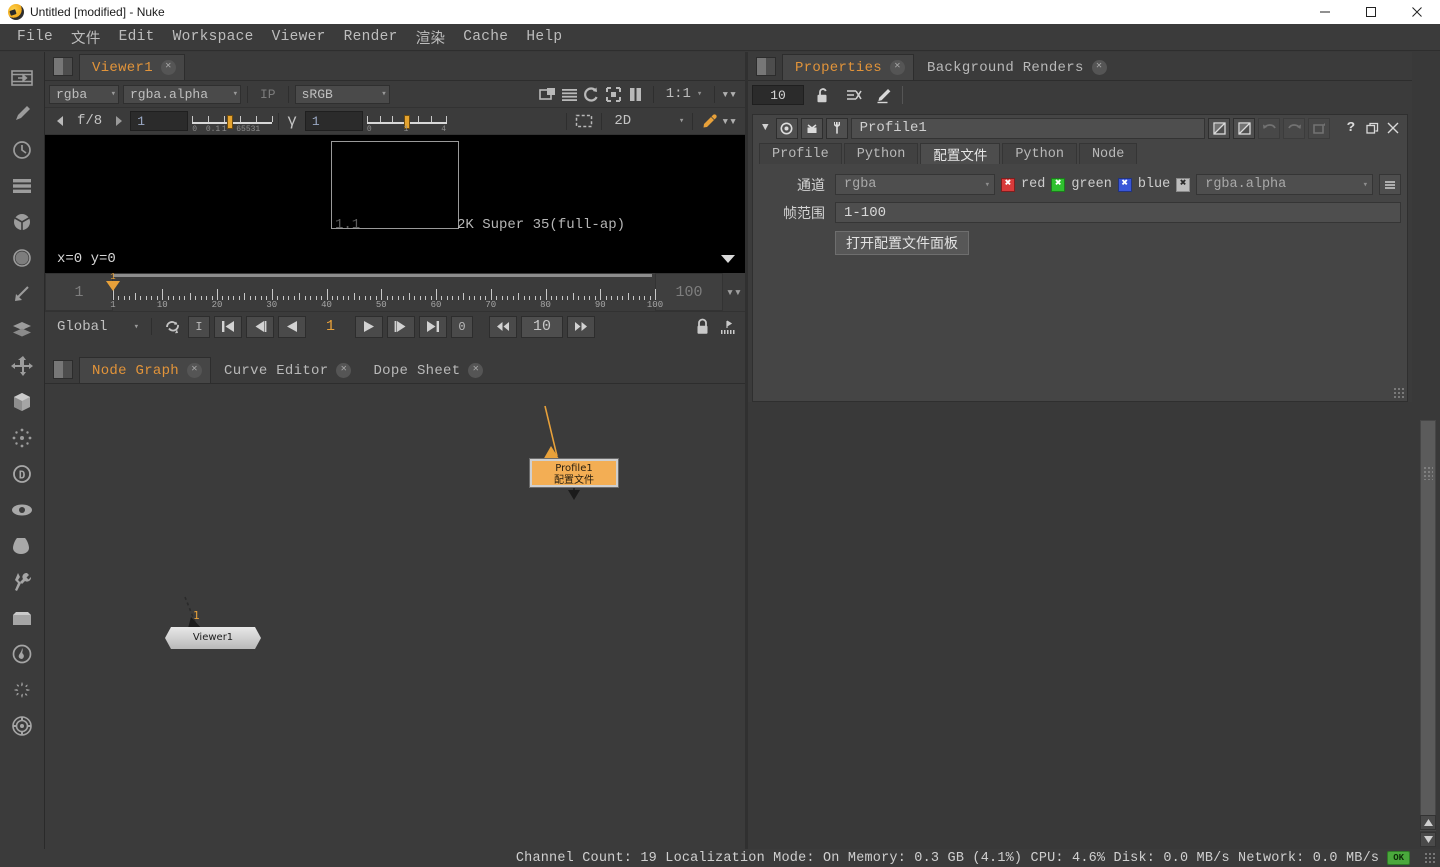  I want to click on zoom-level: 1:1, so click(678, 94).